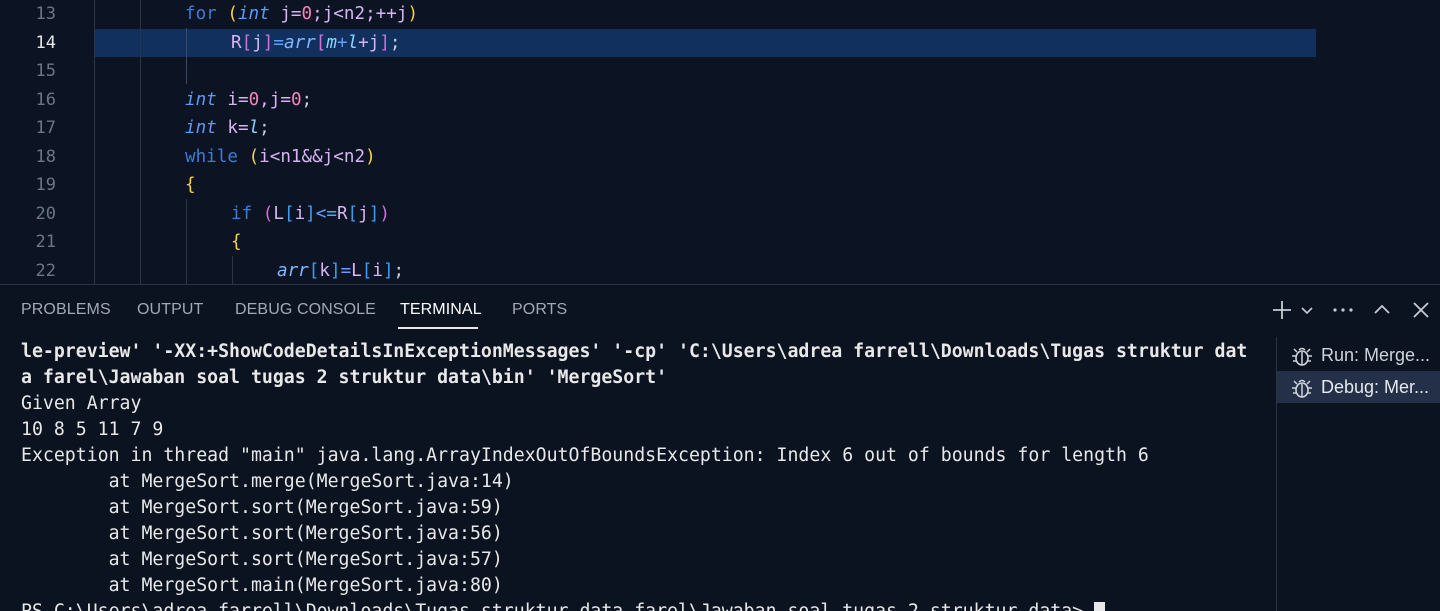 This screenshot has width=1440, height=611. I want to click on chevron-down-icon, so click(1307, 311).